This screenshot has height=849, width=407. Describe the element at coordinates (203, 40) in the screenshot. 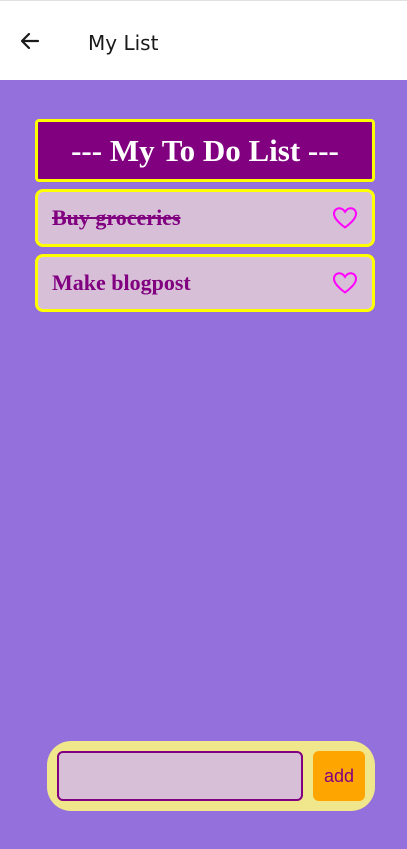

I see `app-bar: My List` at that location.